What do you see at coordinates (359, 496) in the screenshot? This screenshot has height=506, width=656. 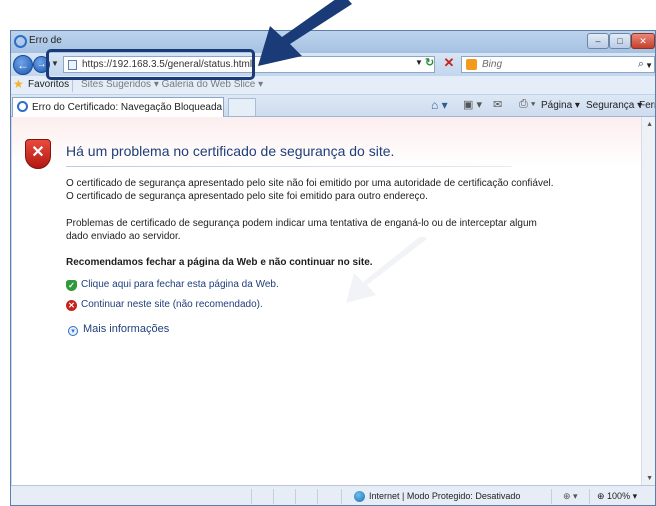 I see `globe-icon` at bounding box center [359, 496].